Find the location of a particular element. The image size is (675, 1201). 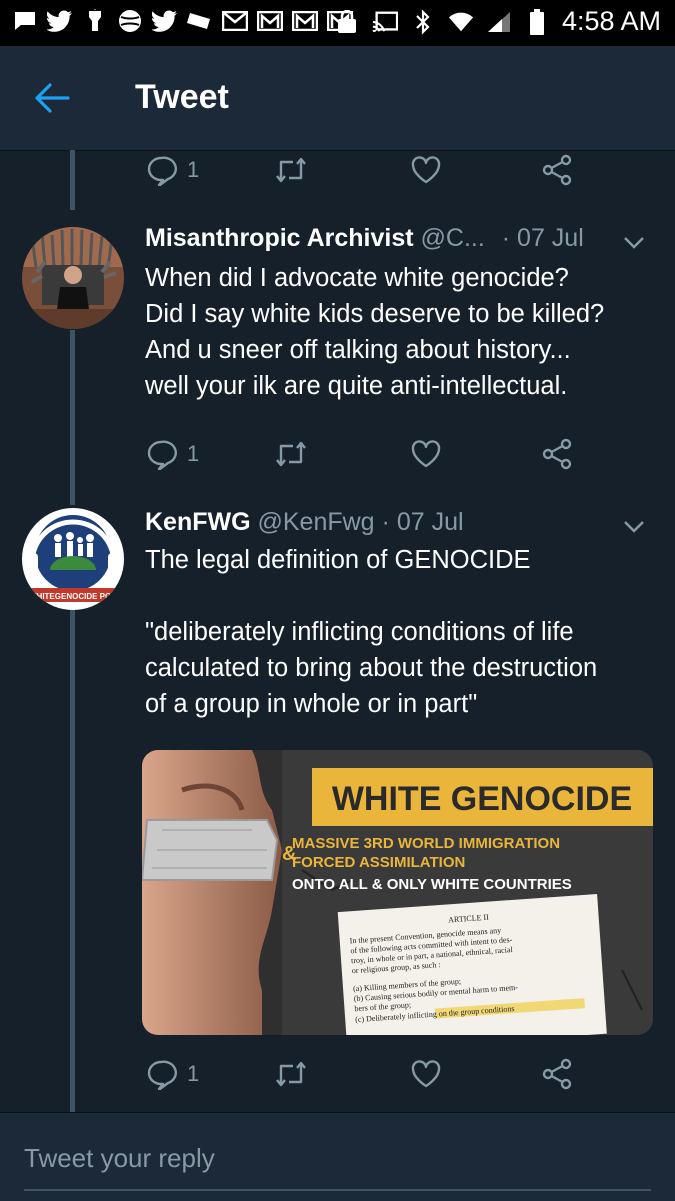

signal-icon is located at coordinates (499, 22).